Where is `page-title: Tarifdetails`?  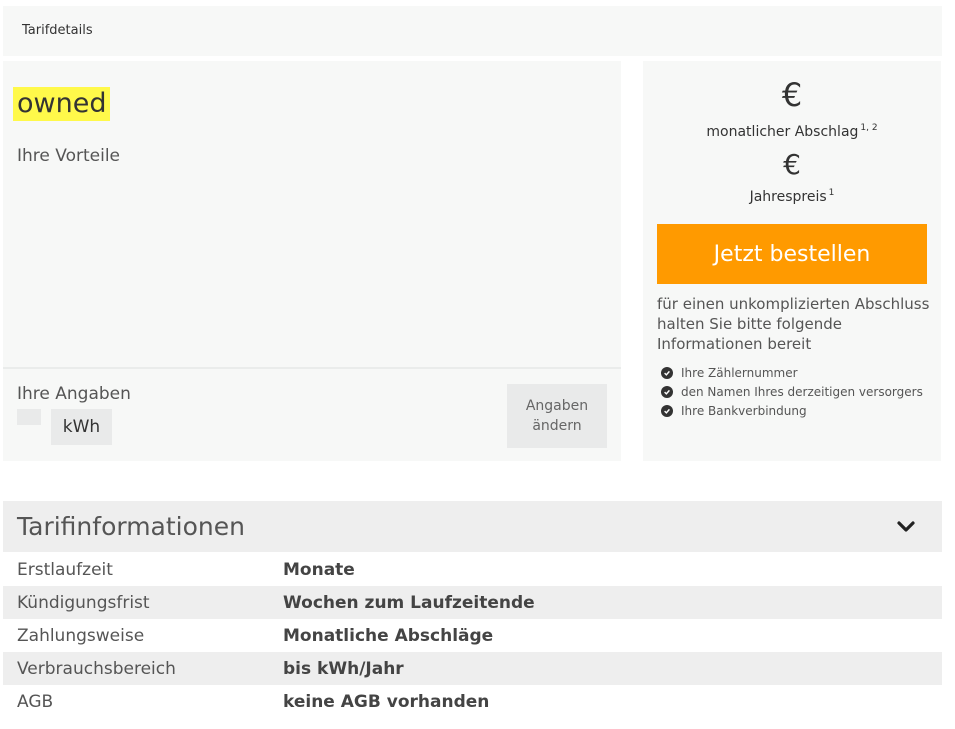
page-title: Tarifdetails is located at coordinates (57, 30).